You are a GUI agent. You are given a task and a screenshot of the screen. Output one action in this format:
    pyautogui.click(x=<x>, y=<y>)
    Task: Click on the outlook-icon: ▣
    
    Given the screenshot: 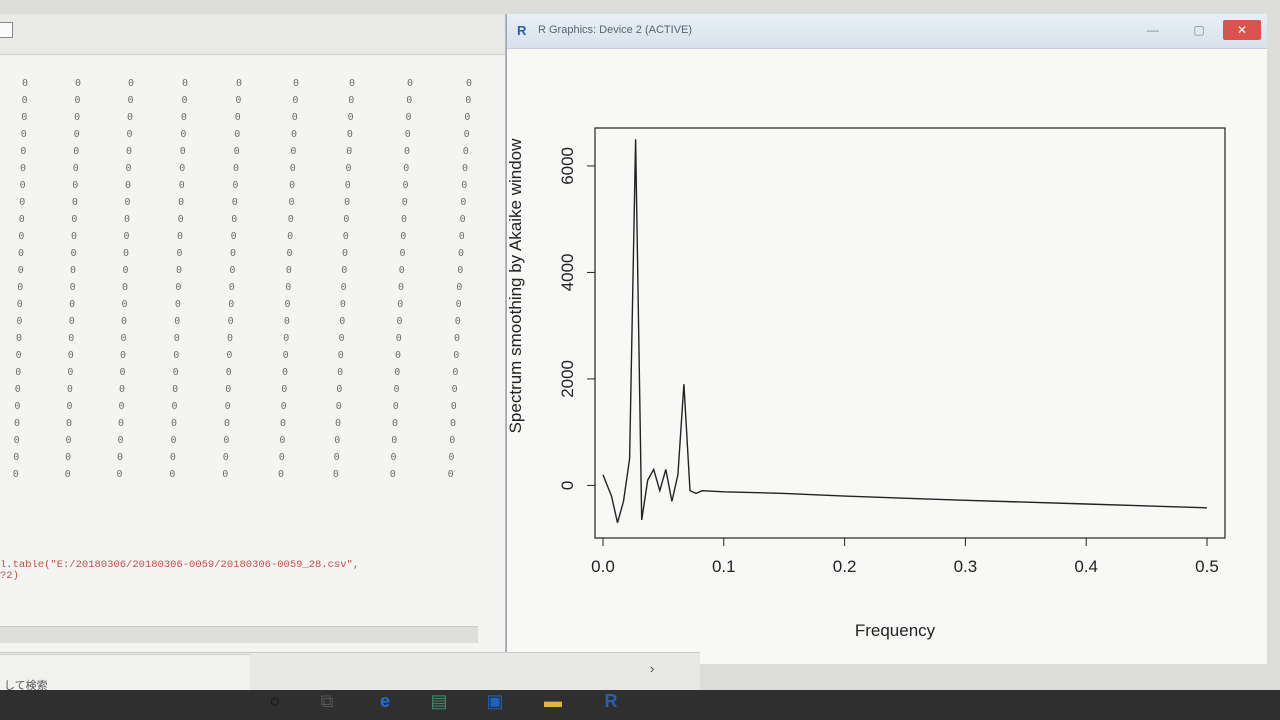 What is the action you would take?
    pyautogui.click(x=495, y=701)
    